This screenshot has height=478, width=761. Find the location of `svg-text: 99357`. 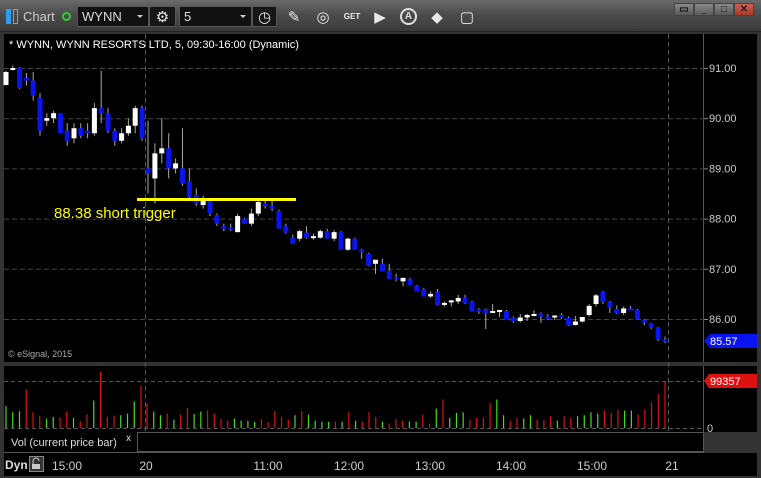

svg-text: 99357 is located at coordinates (725, 382).